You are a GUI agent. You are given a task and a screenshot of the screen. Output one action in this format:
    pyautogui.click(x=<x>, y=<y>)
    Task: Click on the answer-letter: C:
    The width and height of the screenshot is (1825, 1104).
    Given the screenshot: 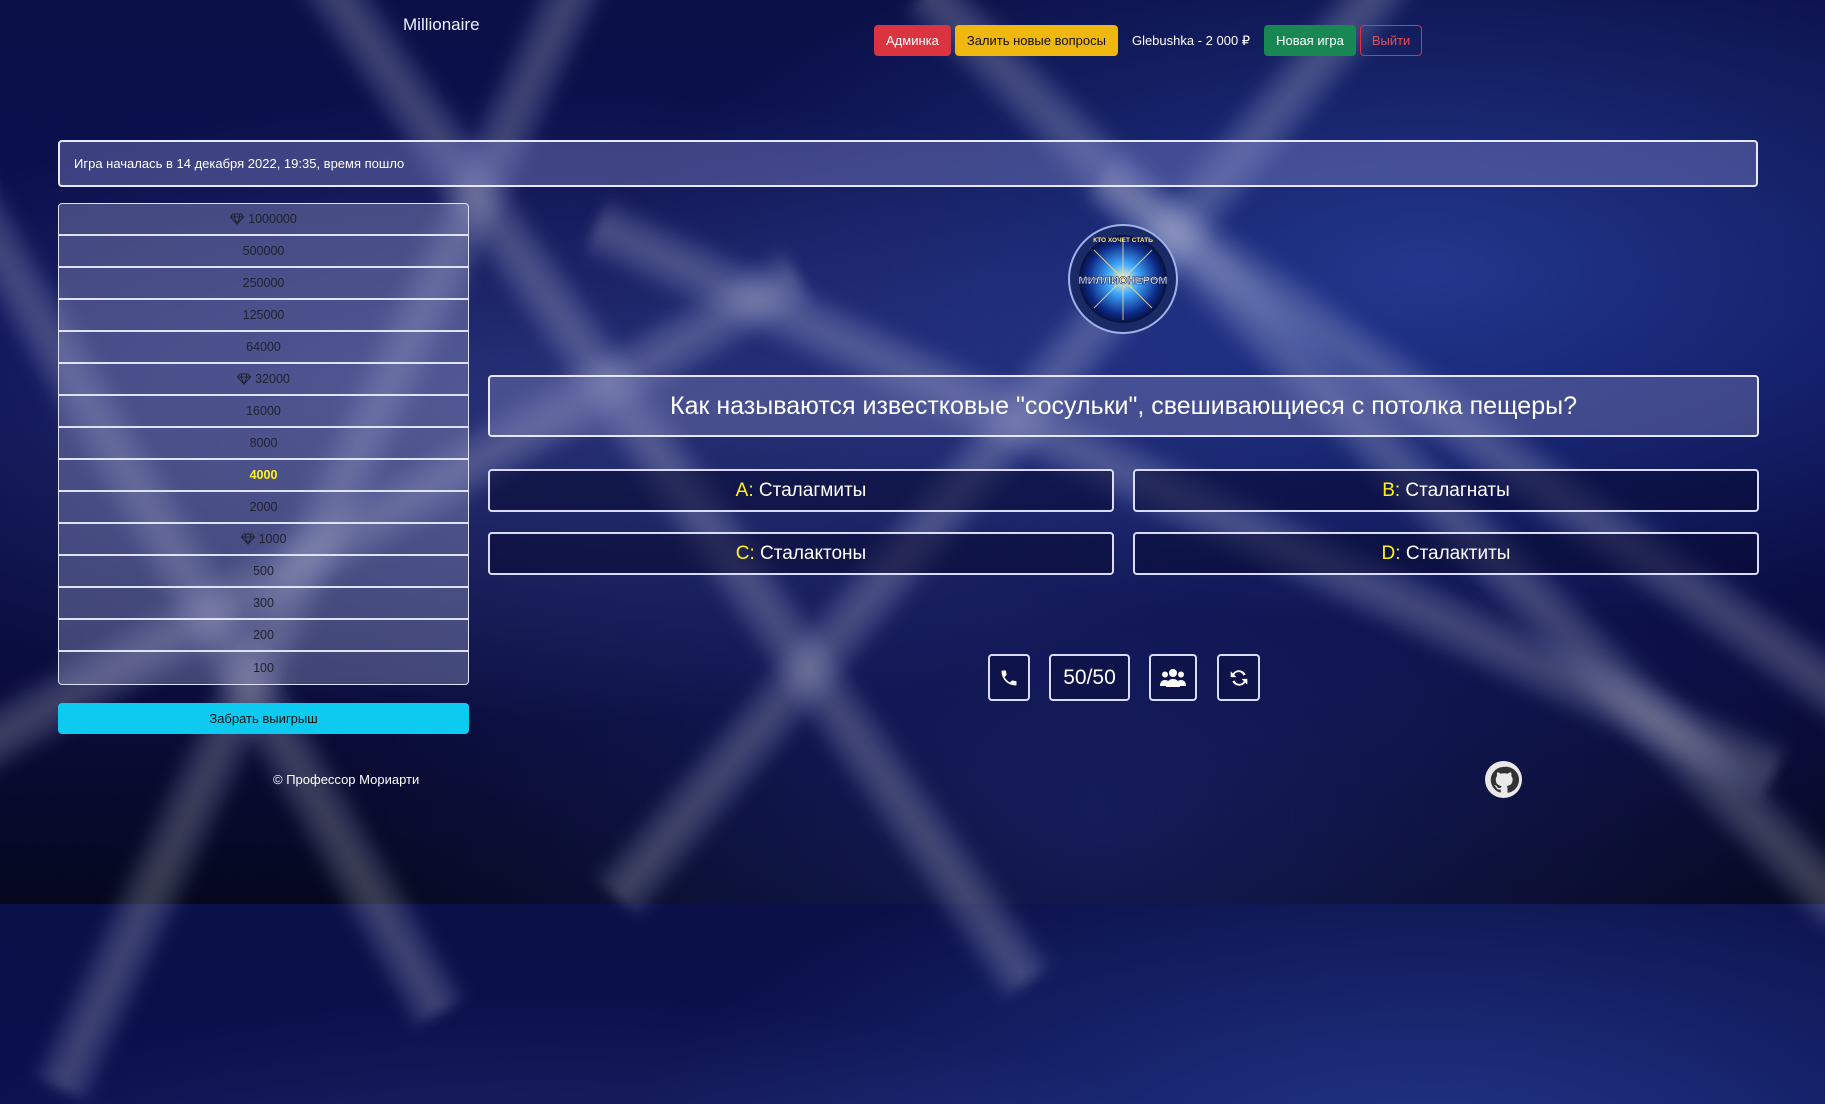 What is the action you would take?
    pyautogui.click(x=745, y=553)
    